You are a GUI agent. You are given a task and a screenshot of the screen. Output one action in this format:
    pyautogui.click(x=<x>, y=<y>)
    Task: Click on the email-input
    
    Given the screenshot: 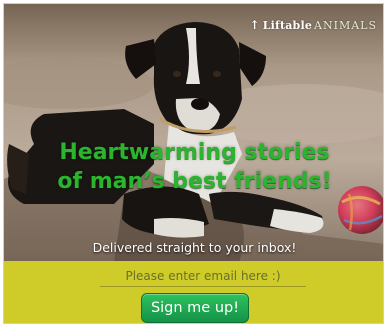 What is the action you would take?
    pyautogui.click(x=203, y=276)
    